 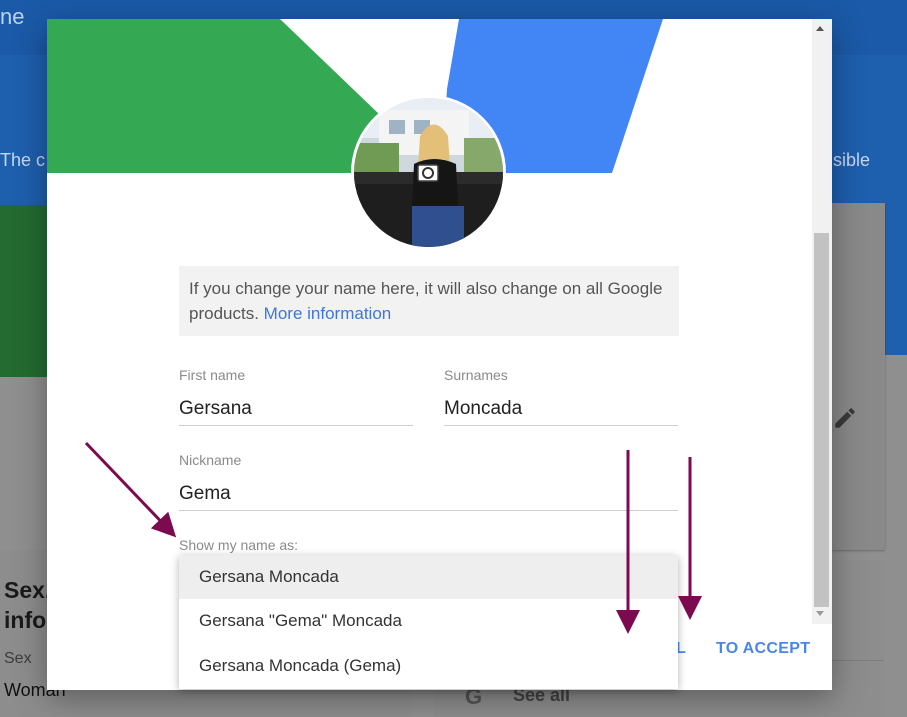 What do you see at coordinates (24, 291) in the screenshot?
I see `green-card` at bounding box center [24, 291].